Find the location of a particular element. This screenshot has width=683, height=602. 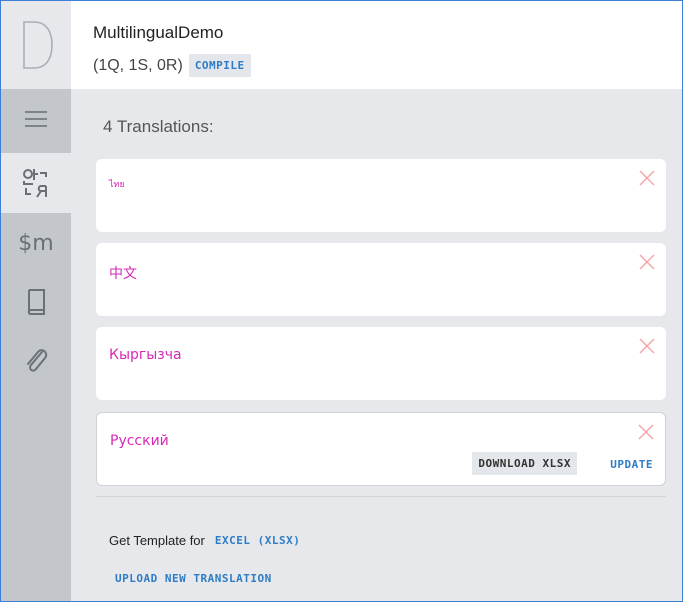

project-counts: (1Q, 1S, 0R) is located at coordinates (138, 65).